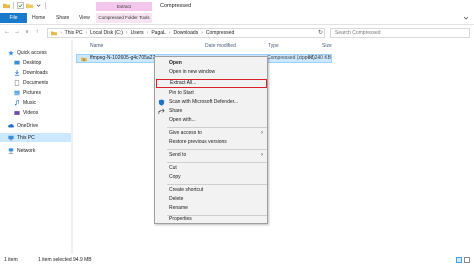  I want to click on music-folder-icon, so click(16, 102).